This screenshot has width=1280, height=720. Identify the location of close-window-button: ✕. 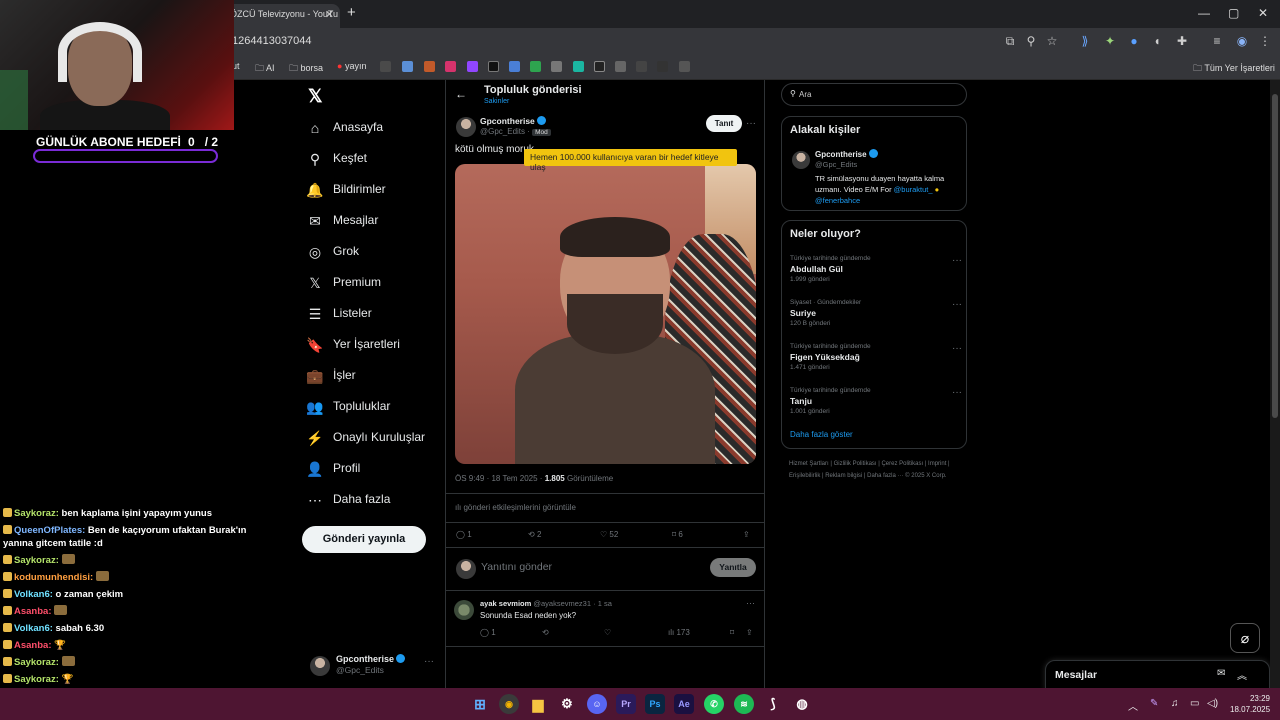
(1263, 13).